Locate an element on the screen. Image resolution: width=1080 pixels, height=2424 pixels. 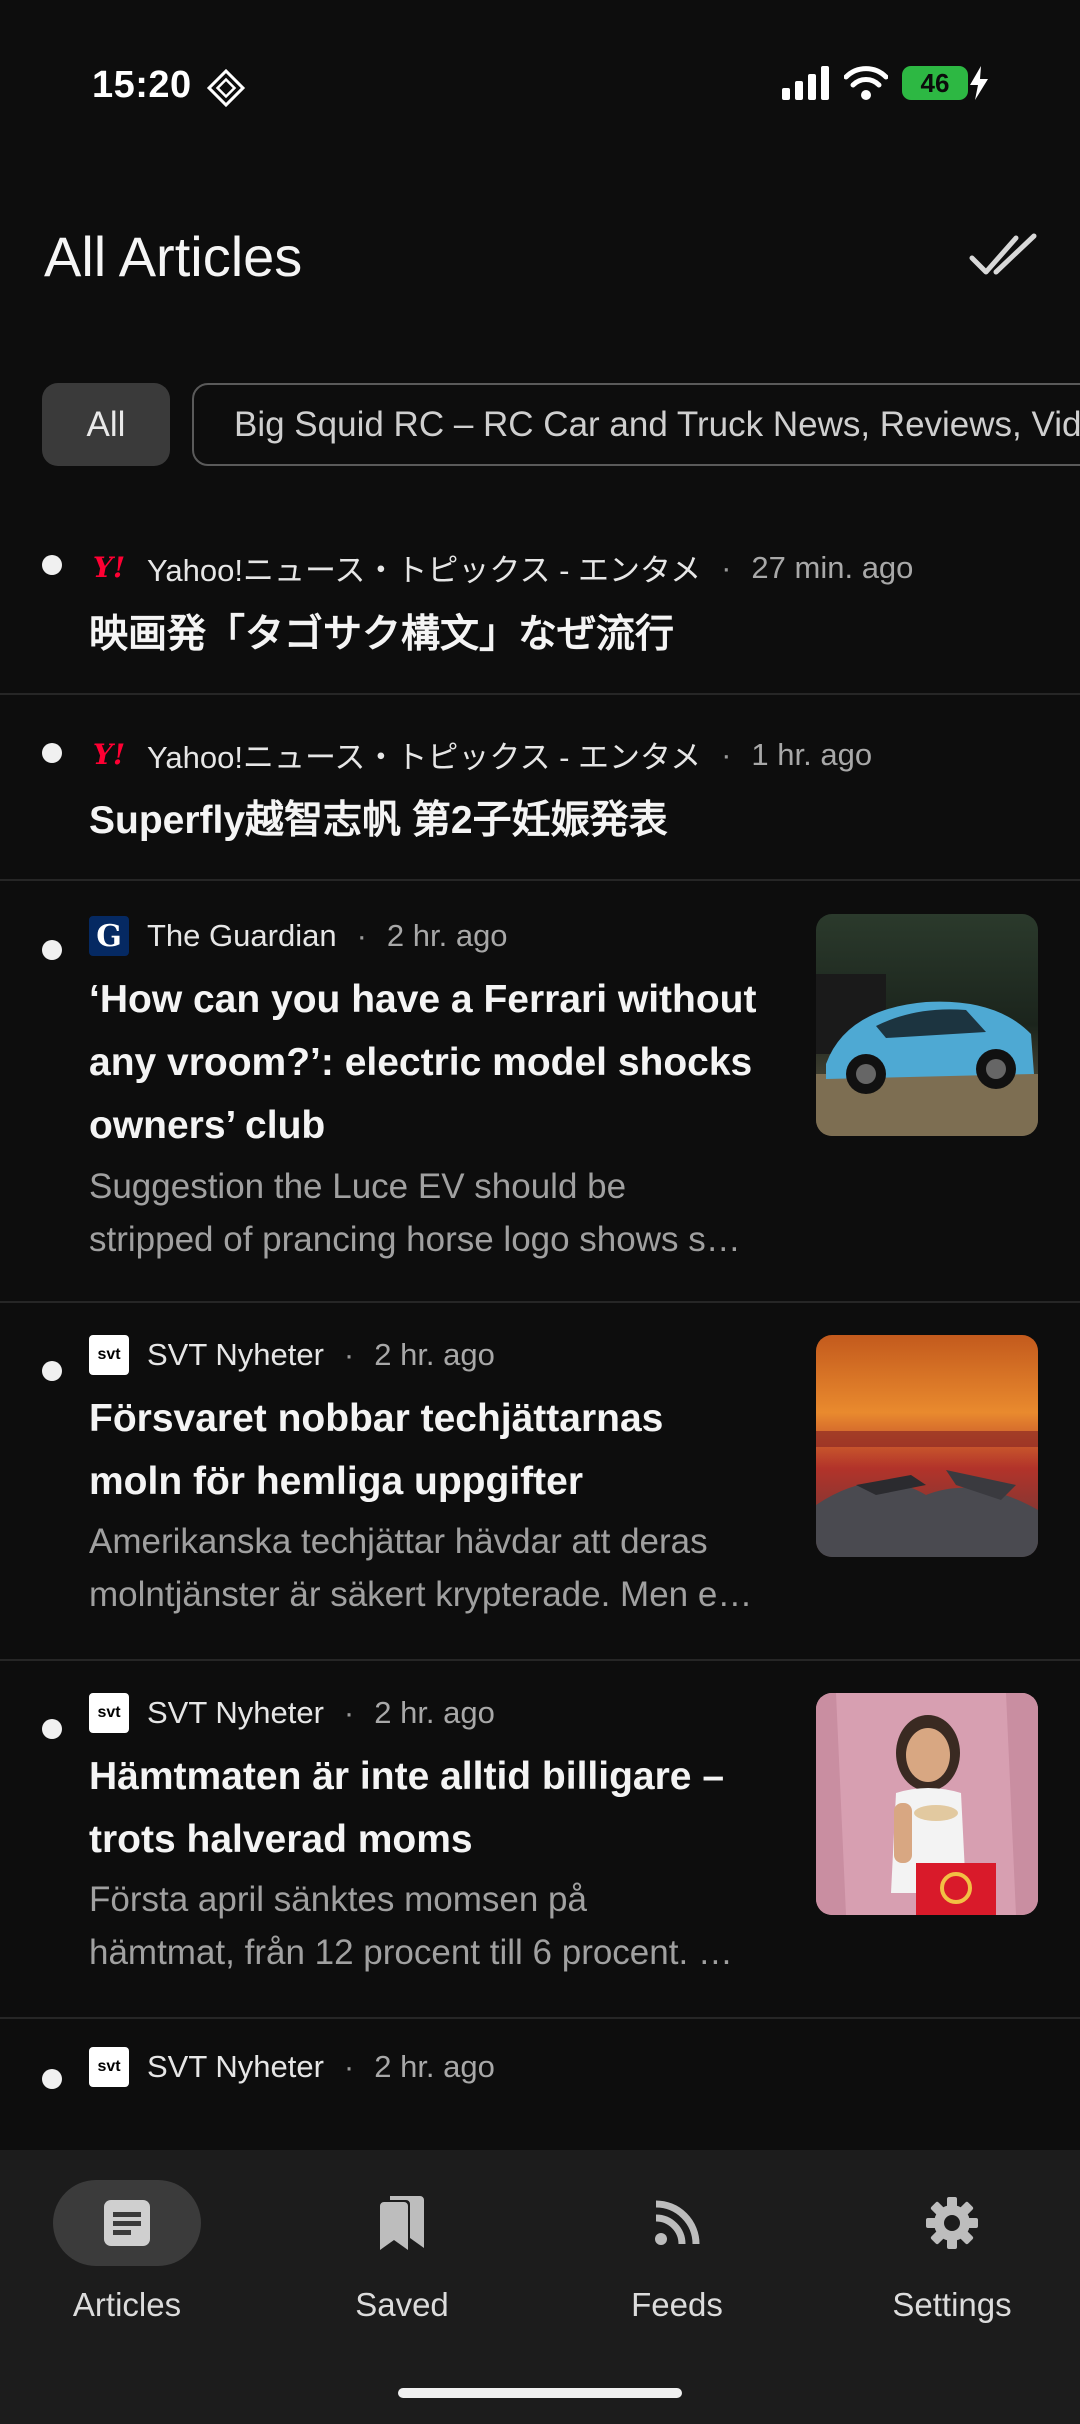
nav-saved-pill is located at coordinates (402, 2223).